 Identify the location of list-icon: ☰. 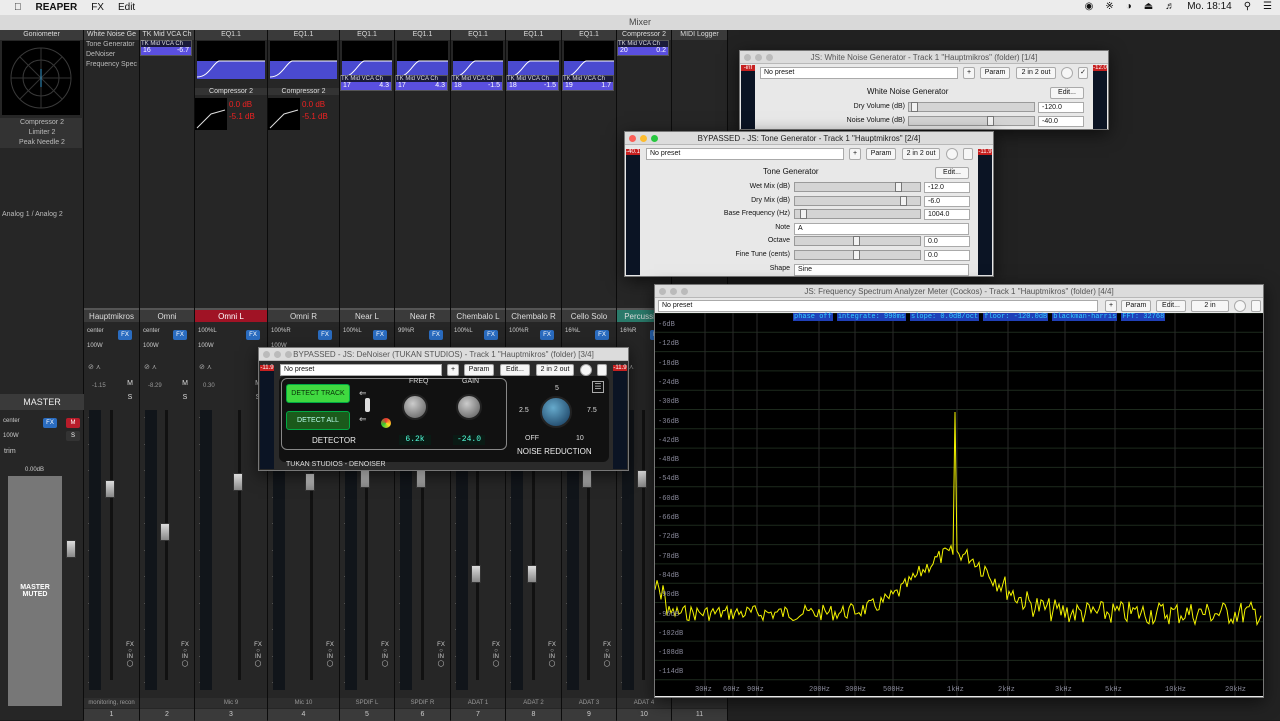
(1267, 6).